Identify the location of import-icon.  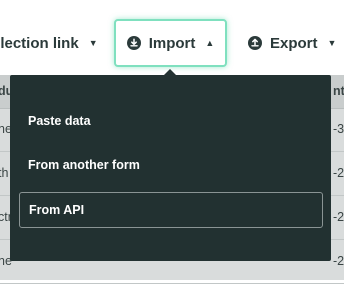
(133, 43).